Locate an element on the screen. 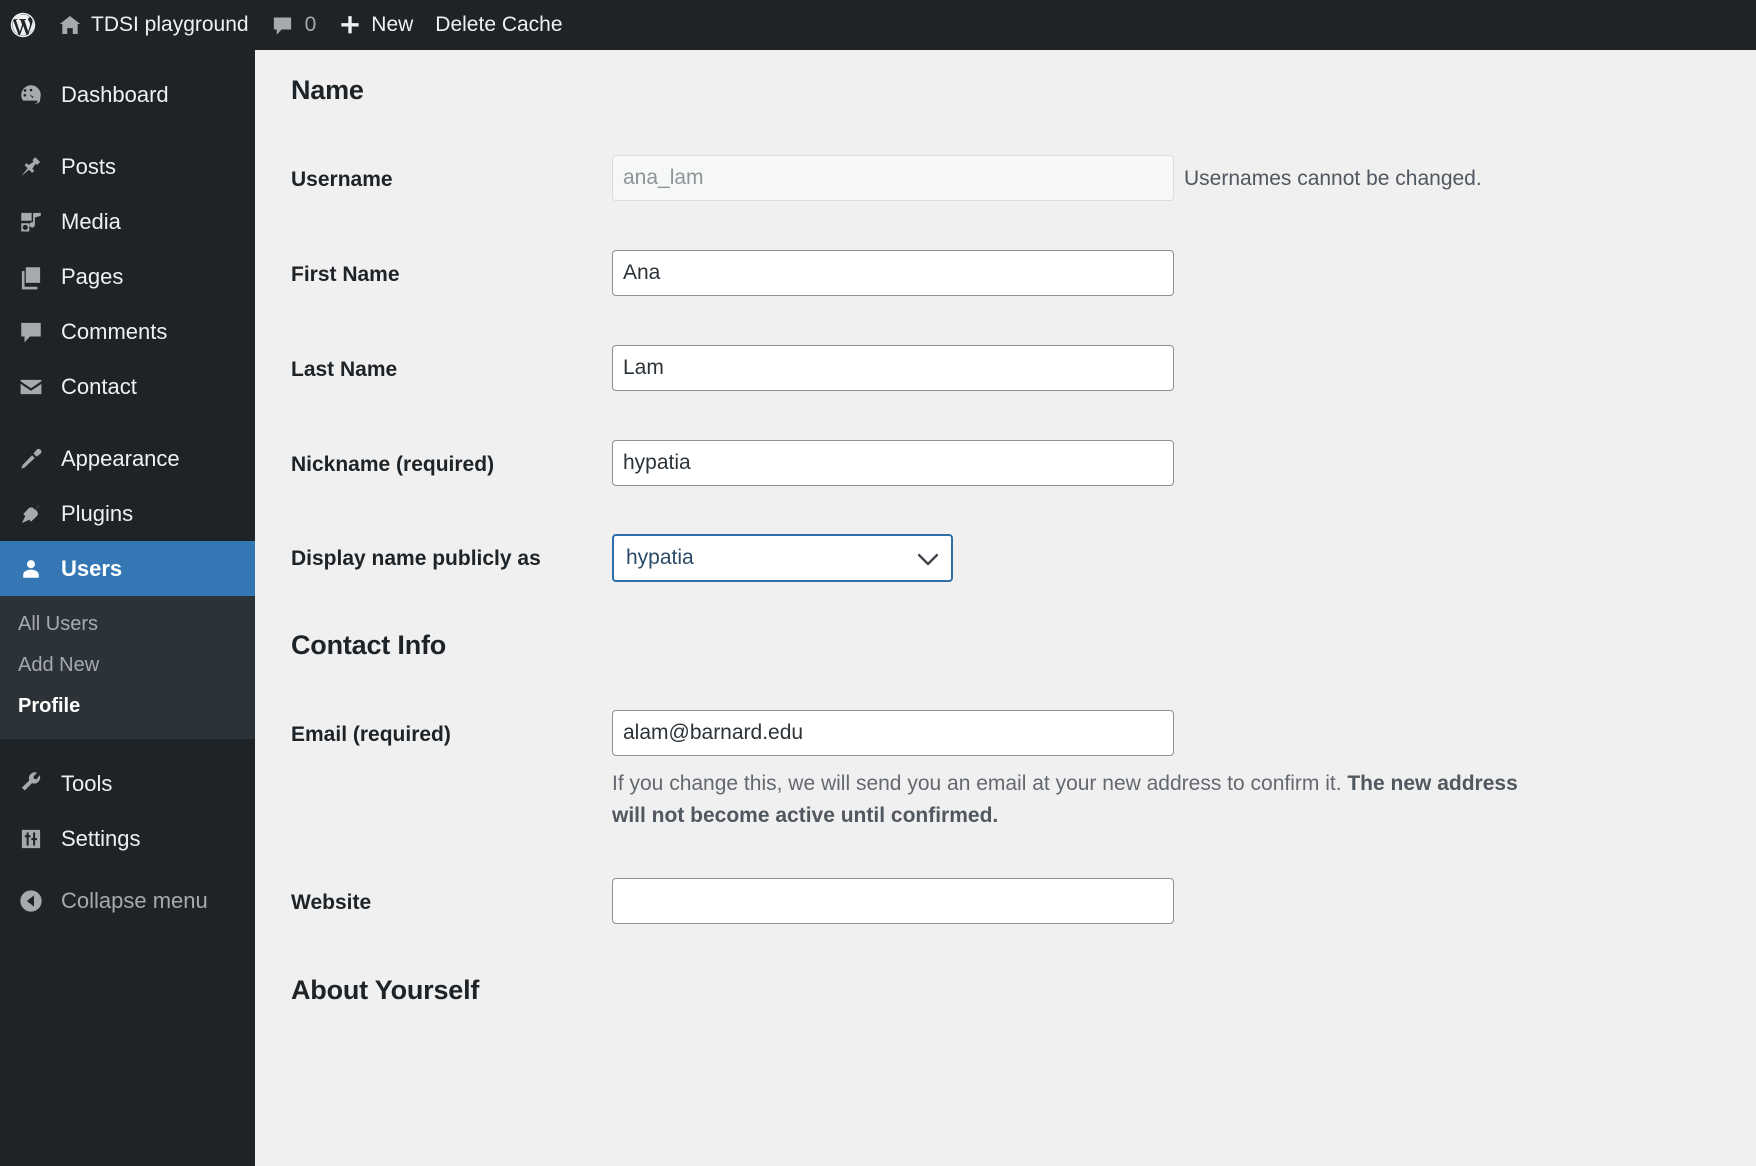  nickname-input is located at coordinates (893, 463).